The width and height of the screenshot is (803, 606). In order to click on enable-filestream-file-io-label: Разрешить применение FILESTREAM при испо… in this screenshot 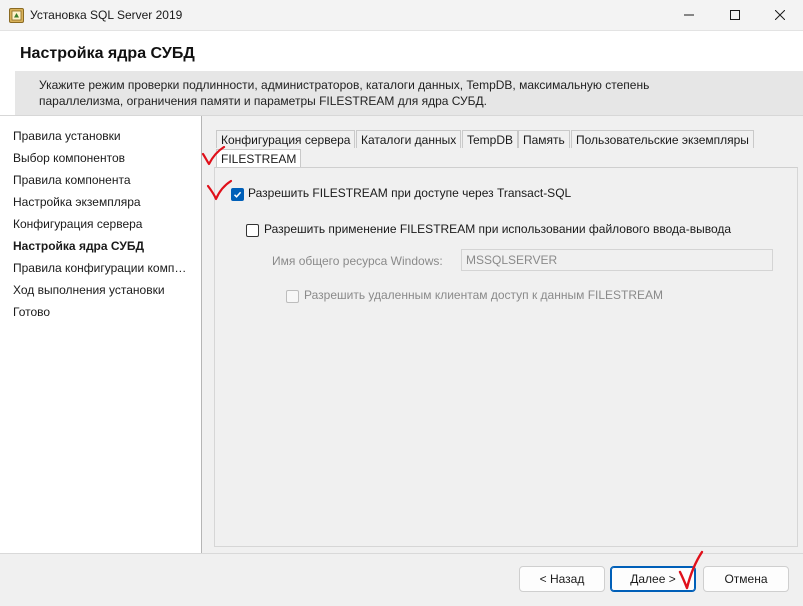, I will do `click(498, 229)`.